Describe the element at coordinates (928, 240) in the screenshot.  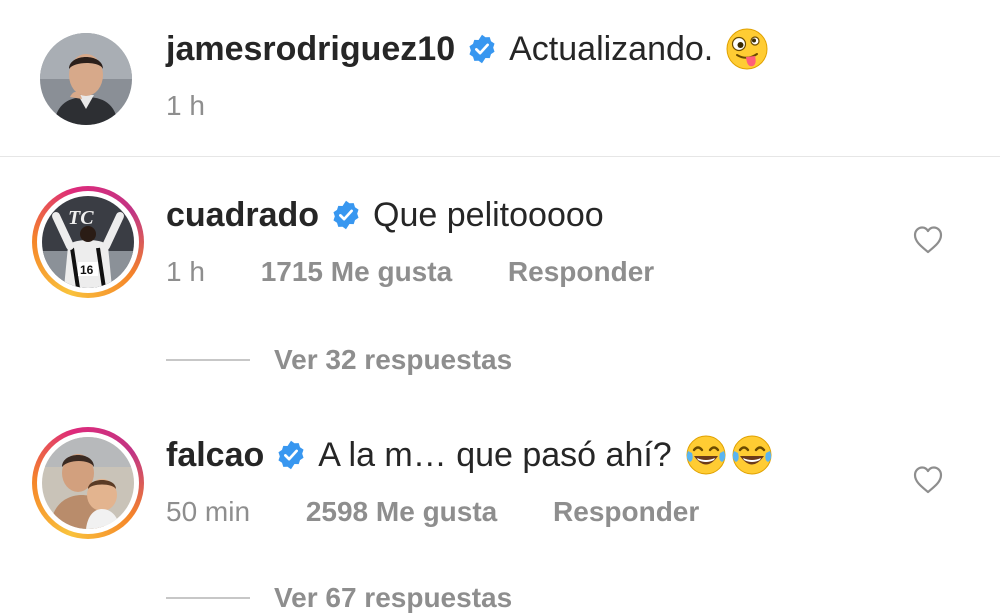
I see `comment-1-like-heart-icon` at that location.